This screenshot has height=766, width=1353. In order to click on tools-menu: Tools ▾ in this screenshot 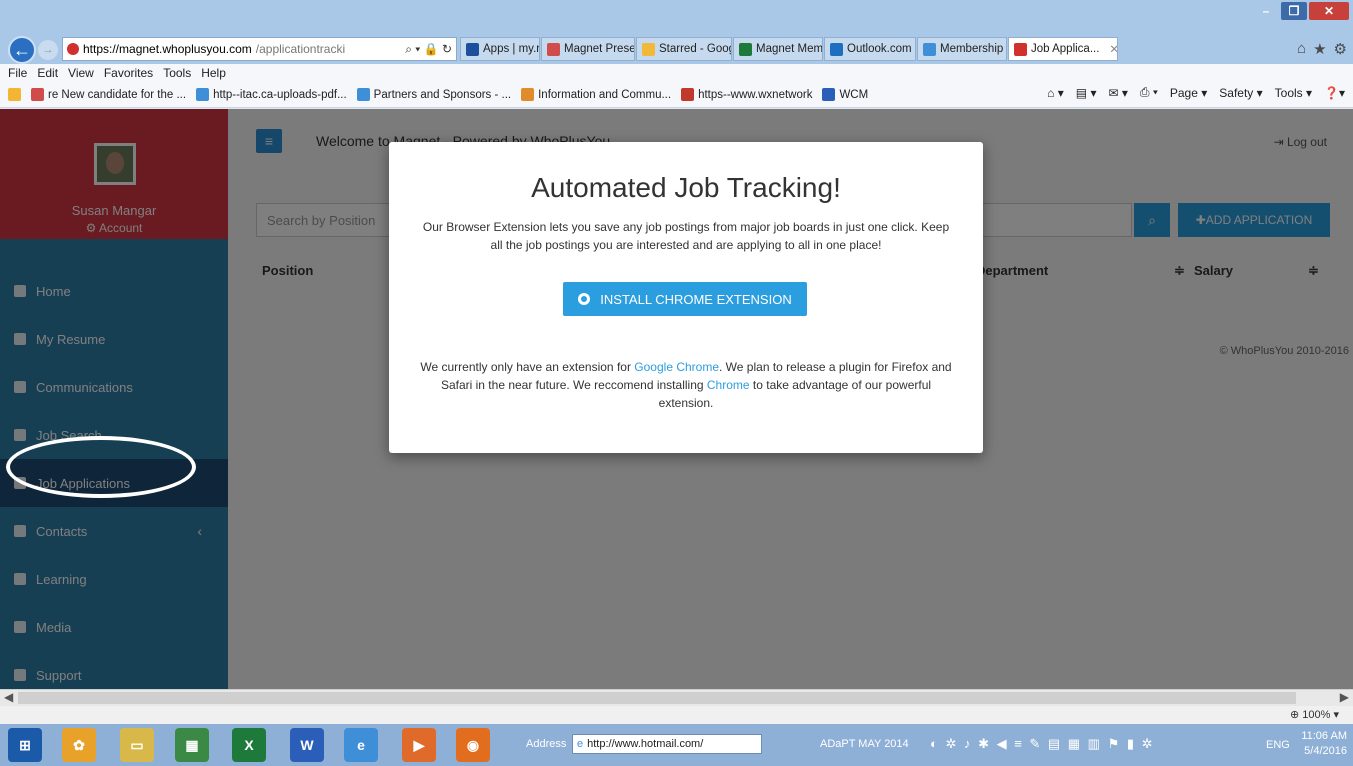, I will do `click(1293, 93)`.